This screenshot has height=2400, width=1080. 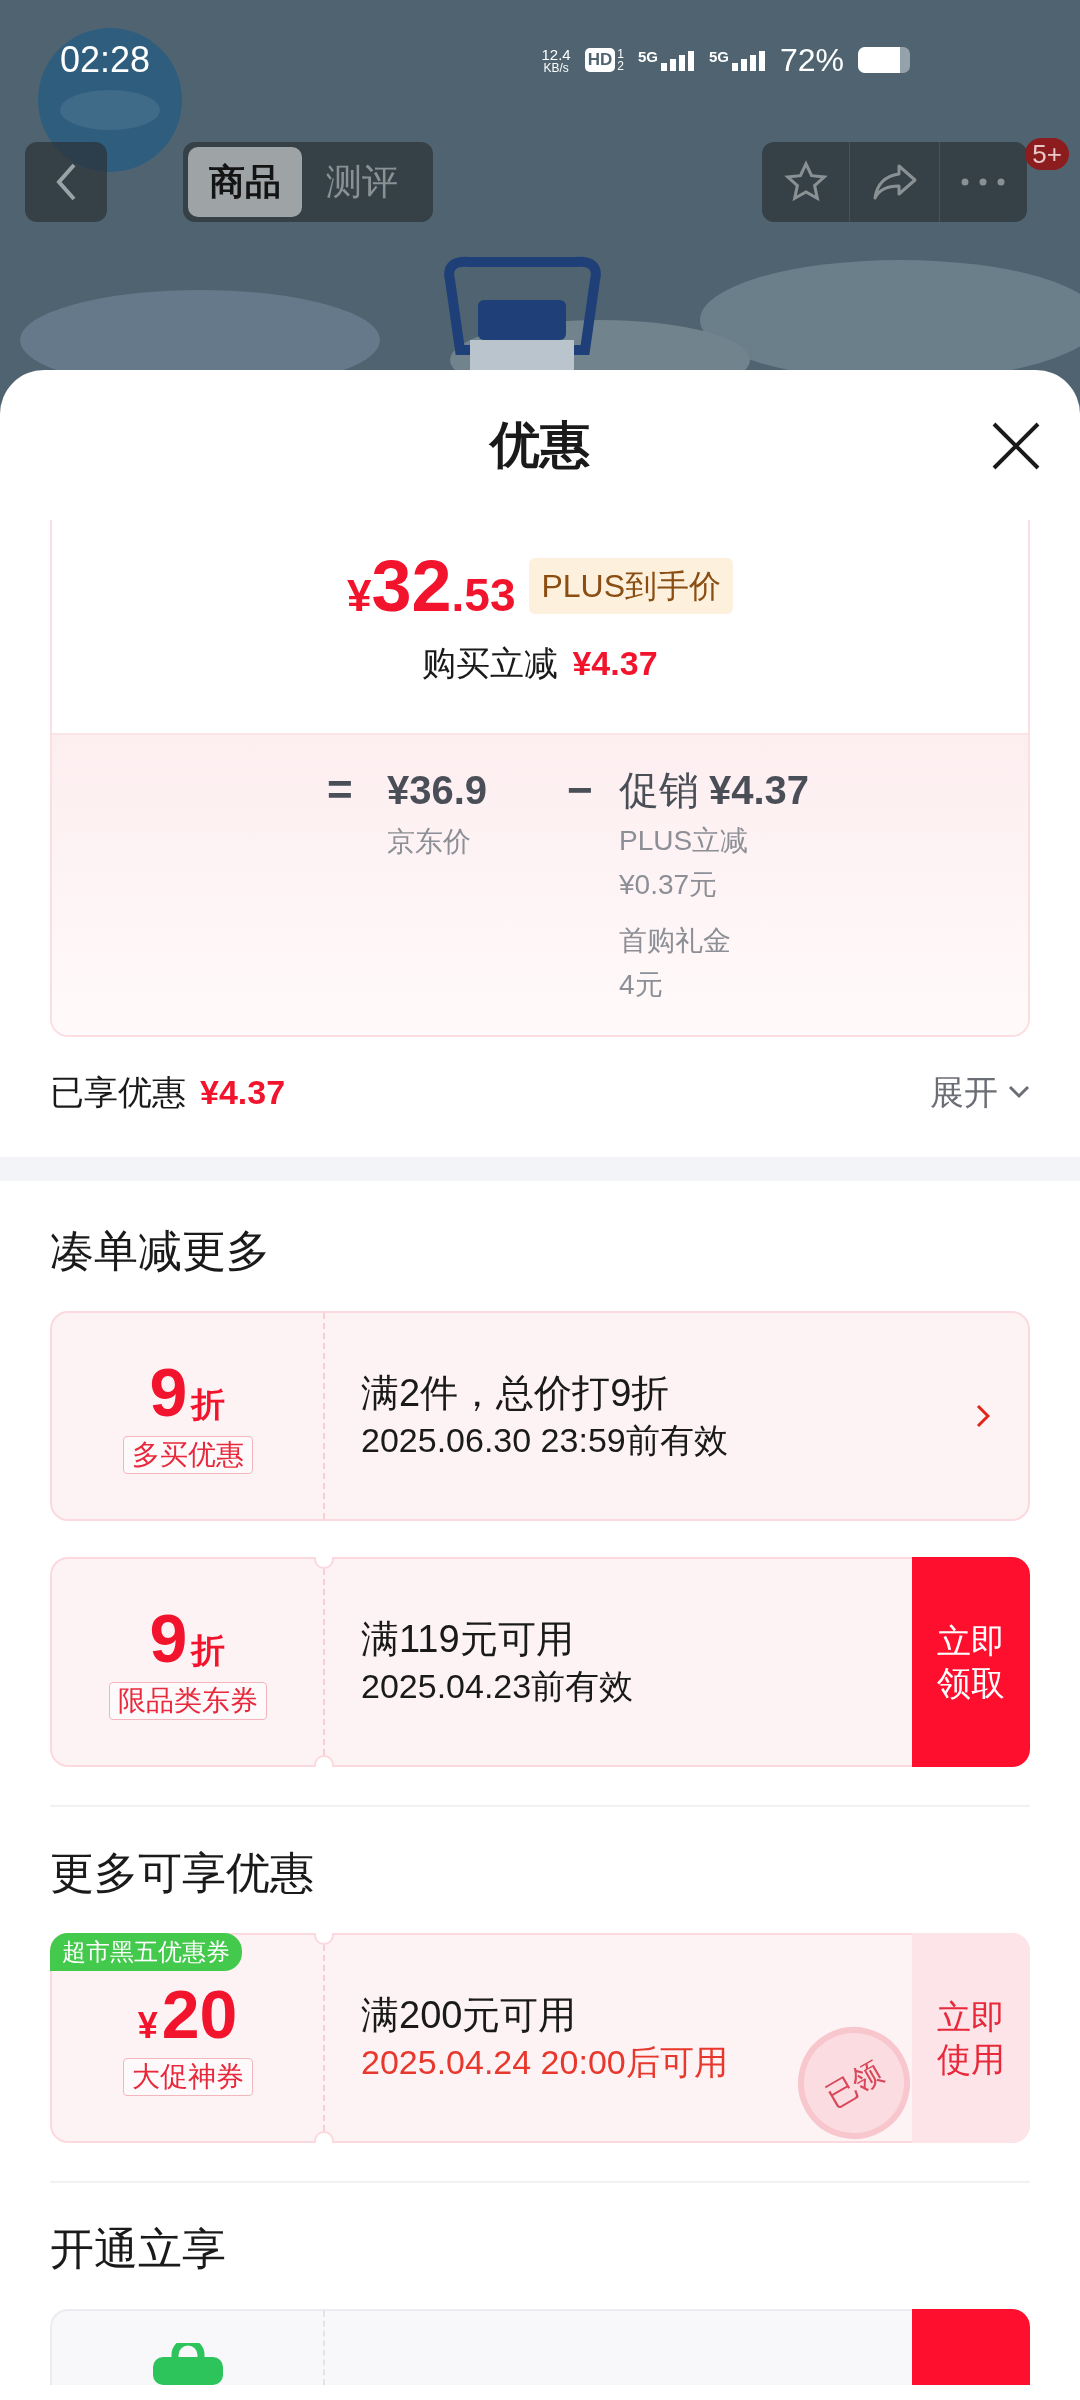 I want to click on list-price: ¥36.9, so click(x=438, y=790).